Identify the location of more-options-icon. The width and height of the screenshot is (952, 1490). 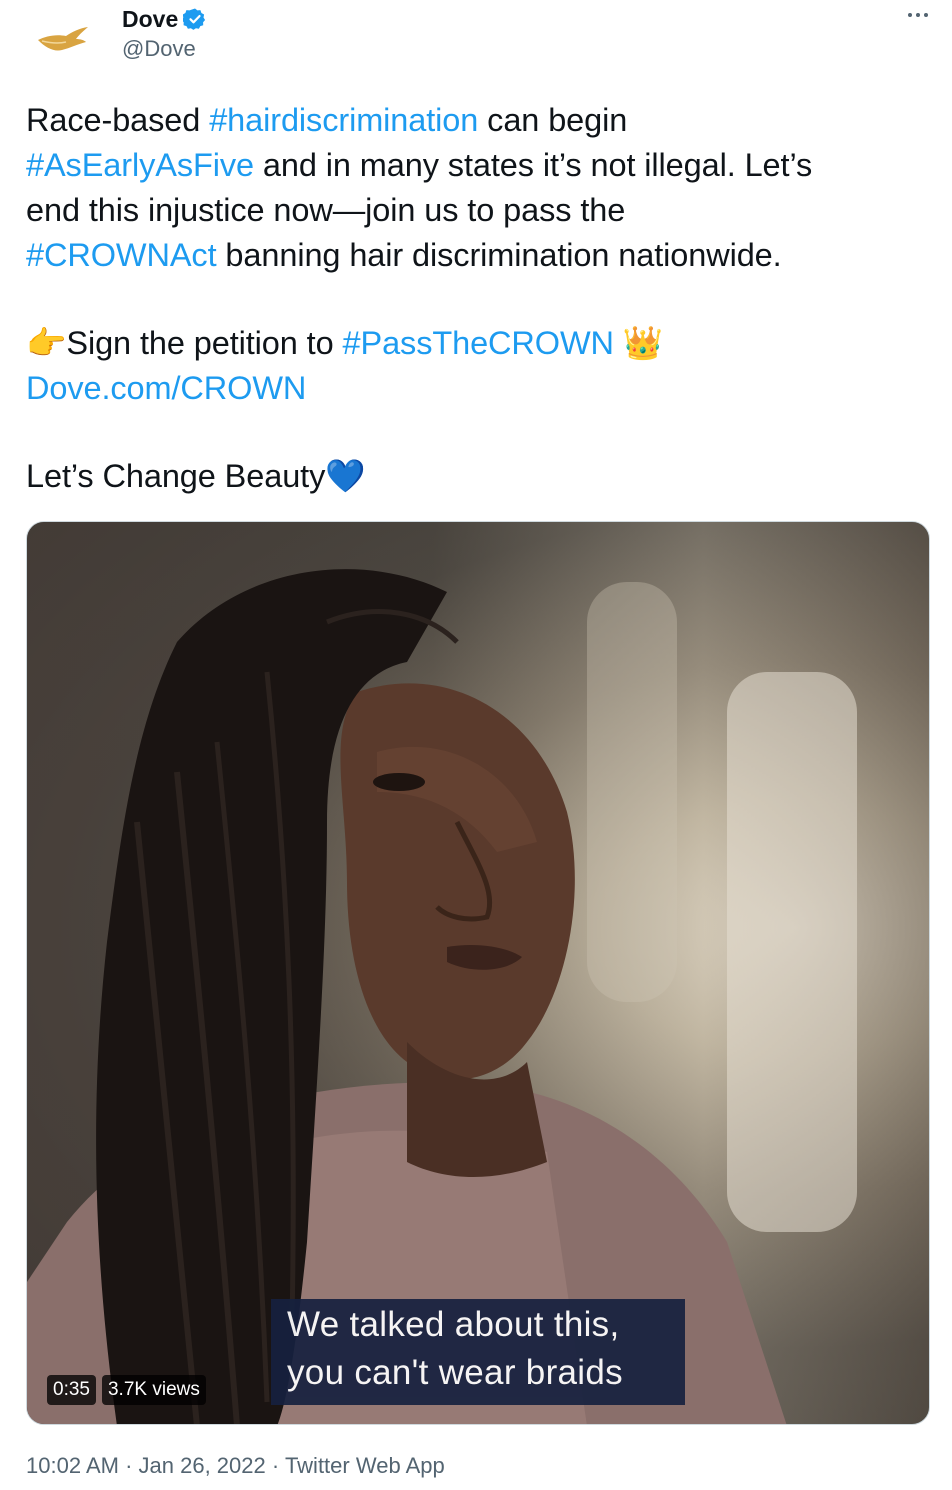
(918, 15).